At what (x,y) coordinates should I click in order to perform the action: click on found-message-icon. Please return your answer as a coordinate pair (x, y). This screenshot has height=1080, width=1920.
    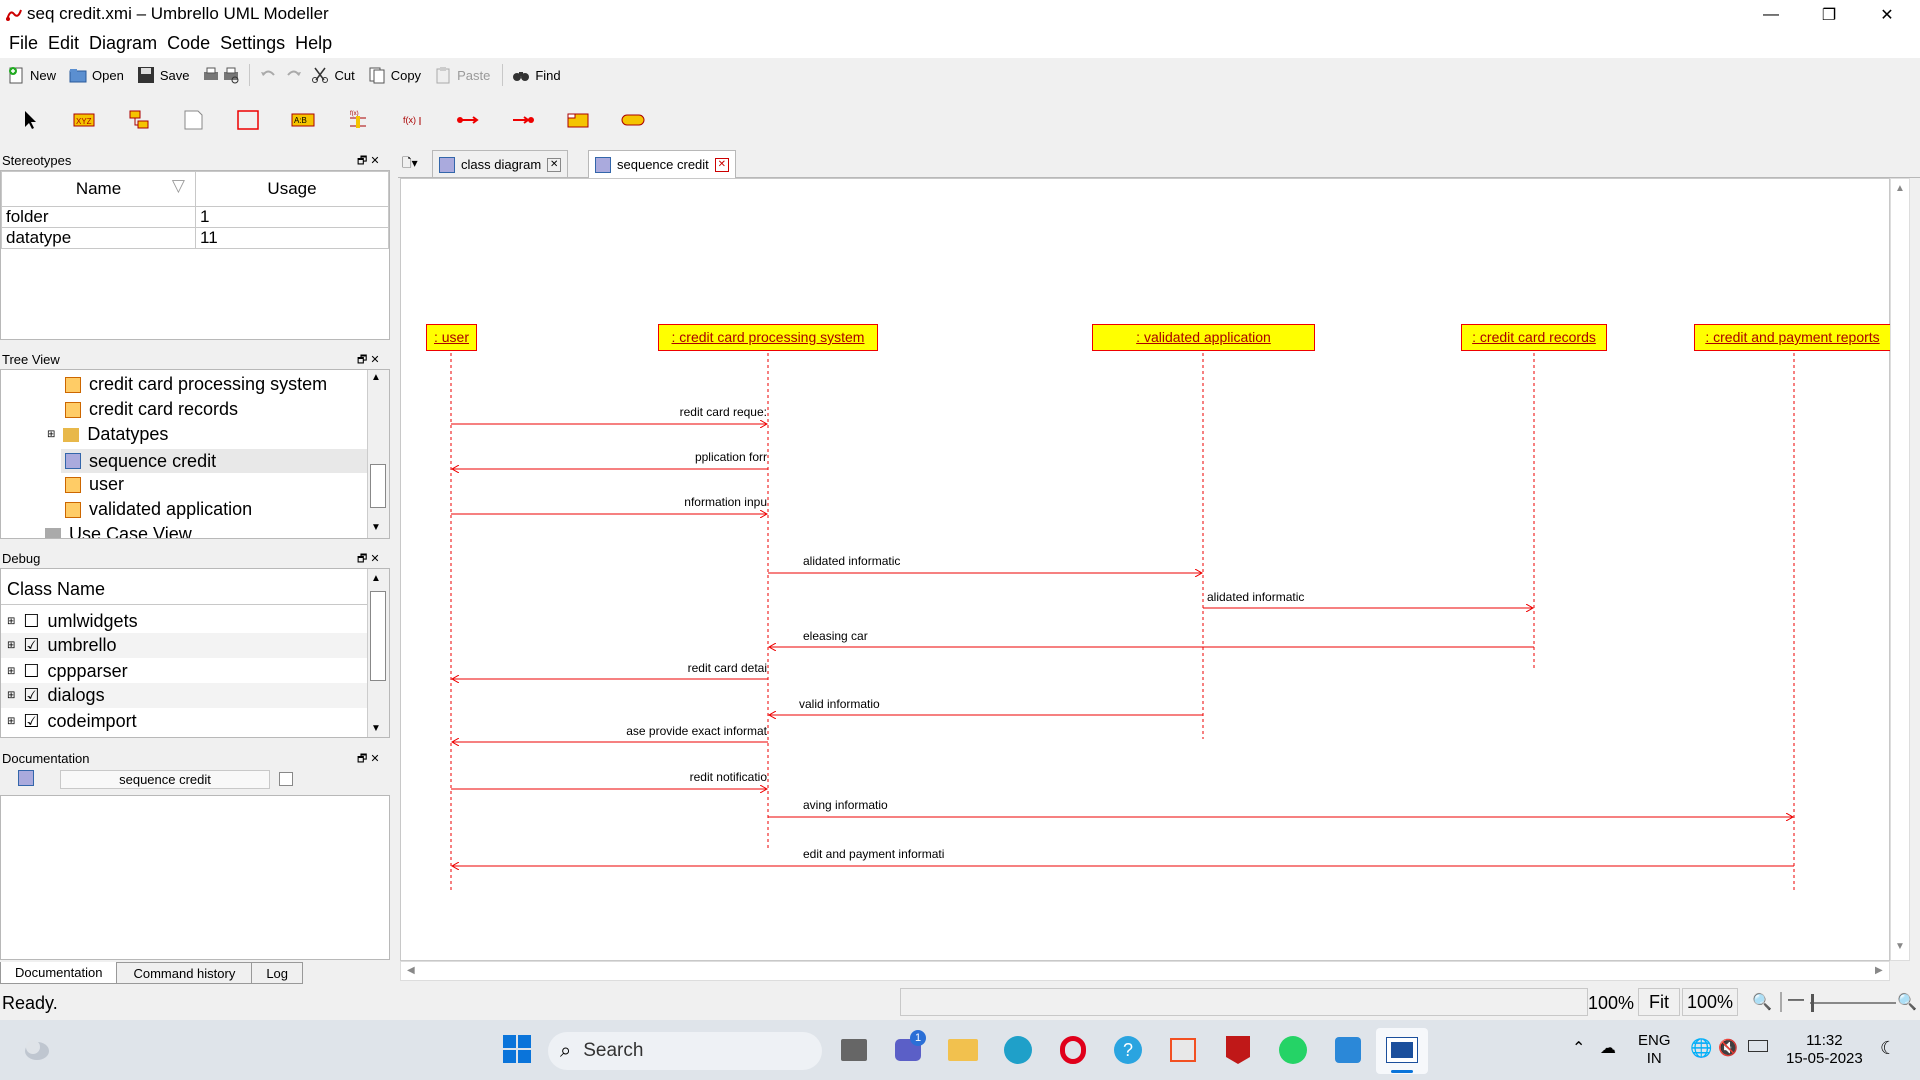
    Looking at the image, I should click on (468, 120).